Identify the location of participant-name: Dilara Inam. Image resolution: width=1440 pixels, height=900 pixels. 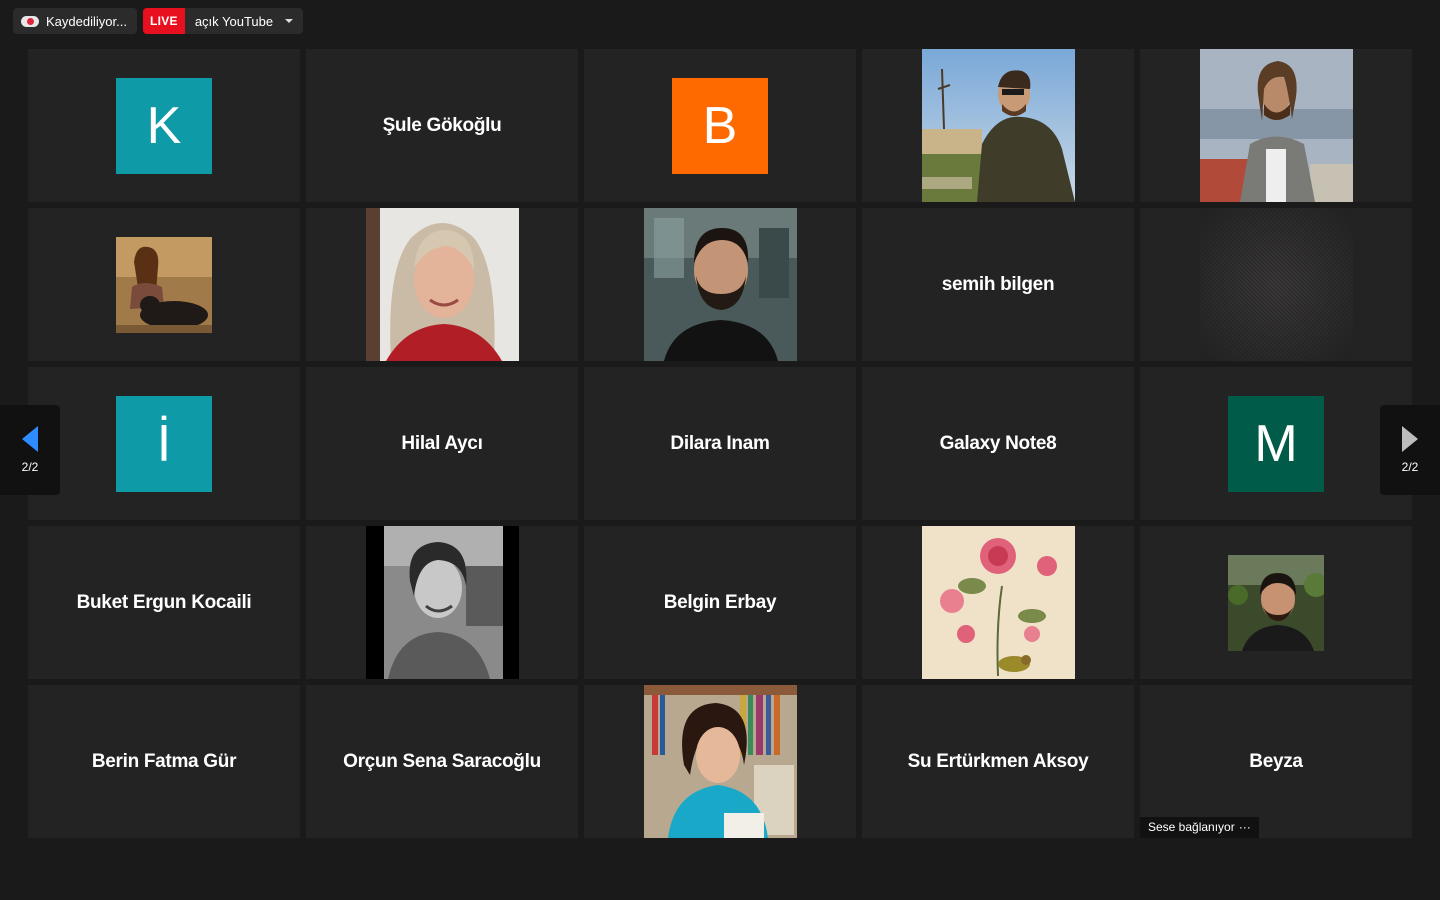
(720, 443).